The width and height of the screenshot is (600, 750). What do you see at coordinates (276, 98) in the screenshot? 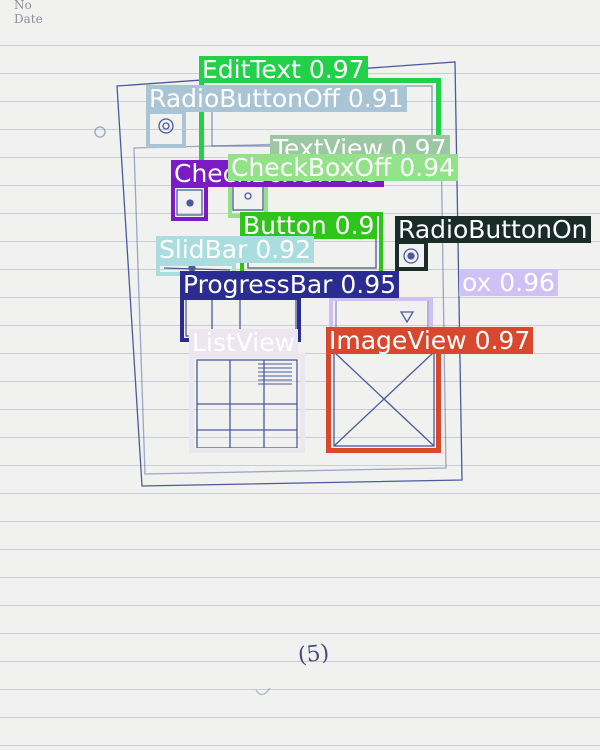
I see `detection-label-radiobuttonoff: RadioButtonOff 0.91` at bounding box center [276, 98].